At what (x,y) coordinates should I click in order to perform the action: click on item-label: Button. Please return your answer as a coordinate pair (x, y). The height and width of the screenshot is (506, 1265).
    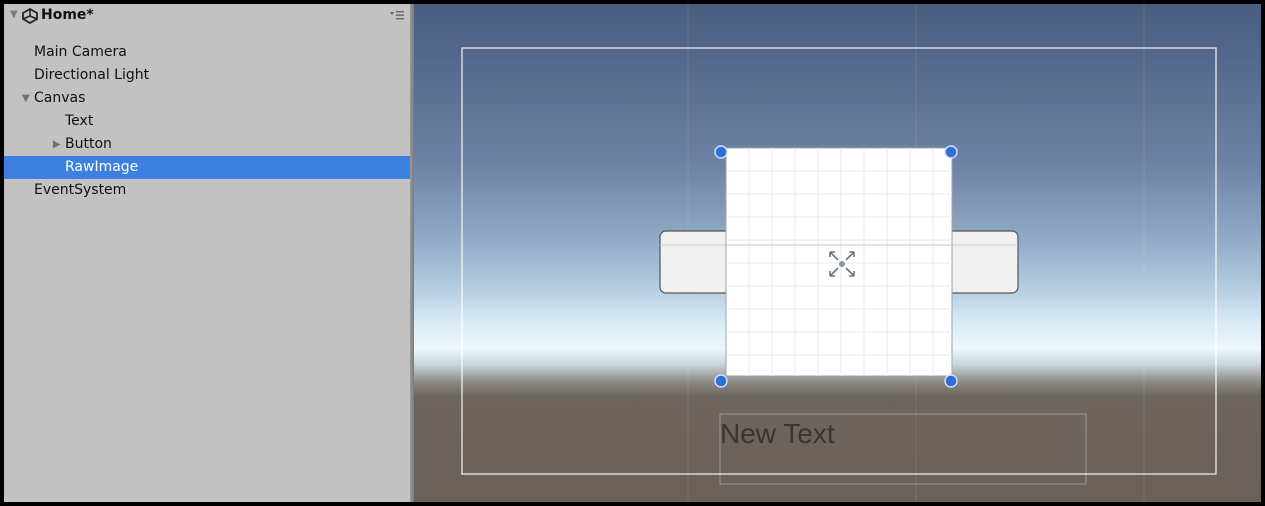
    Looking at the image, I should click on (88, 144).